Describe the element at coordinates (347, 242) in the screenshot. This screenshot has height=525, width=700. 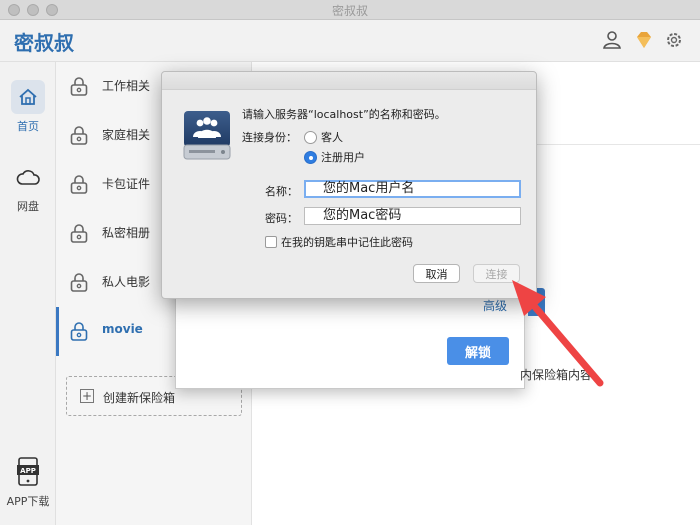
I see `remember-label: 在我的钥匙串中记住此密码` at that location.